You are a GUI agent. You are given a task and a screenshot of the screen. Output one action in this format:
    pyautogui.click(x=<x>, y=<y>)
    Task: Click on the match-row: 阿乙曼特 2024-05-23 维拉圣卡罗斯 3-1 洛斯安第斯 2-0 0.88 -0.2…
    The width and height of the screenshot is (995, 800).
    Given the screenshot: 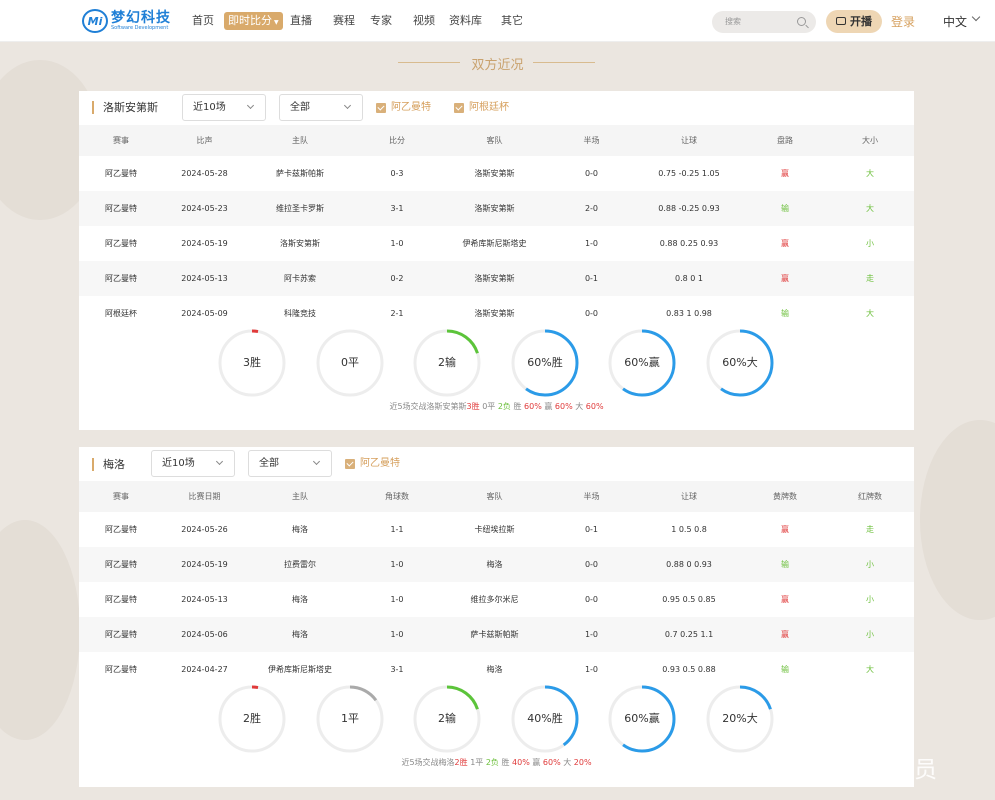 What is the action you would take?
    pyautogui.click(x=496, y=208)
    